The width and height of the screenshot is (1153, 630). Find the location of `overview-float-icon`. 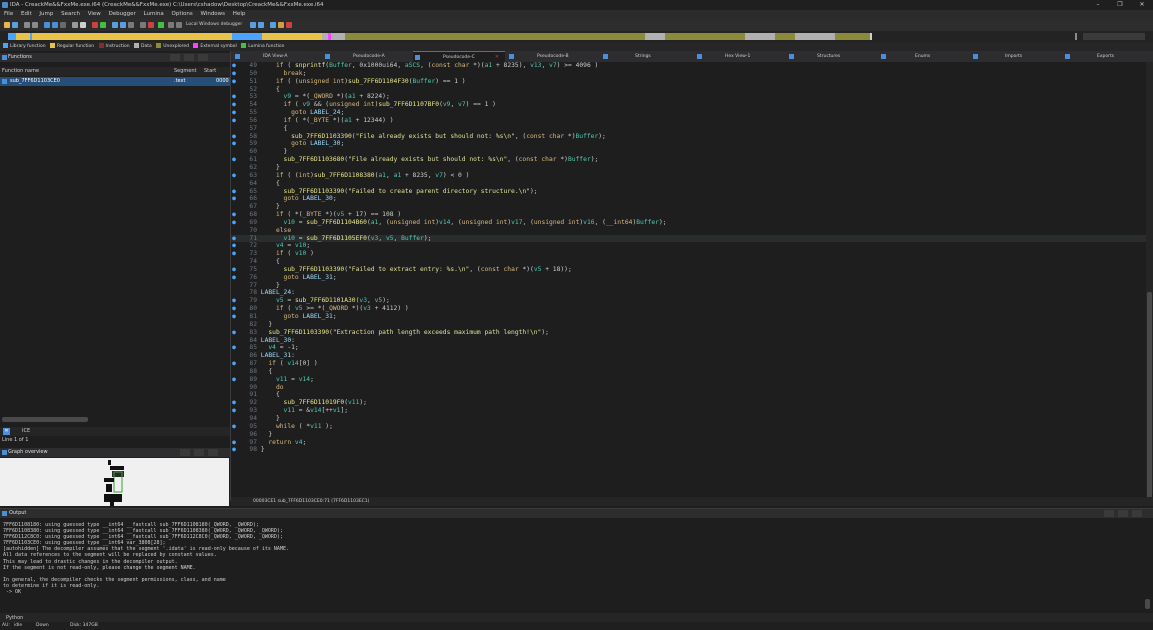

overview-float-icon is located at coordinates (199, 452).